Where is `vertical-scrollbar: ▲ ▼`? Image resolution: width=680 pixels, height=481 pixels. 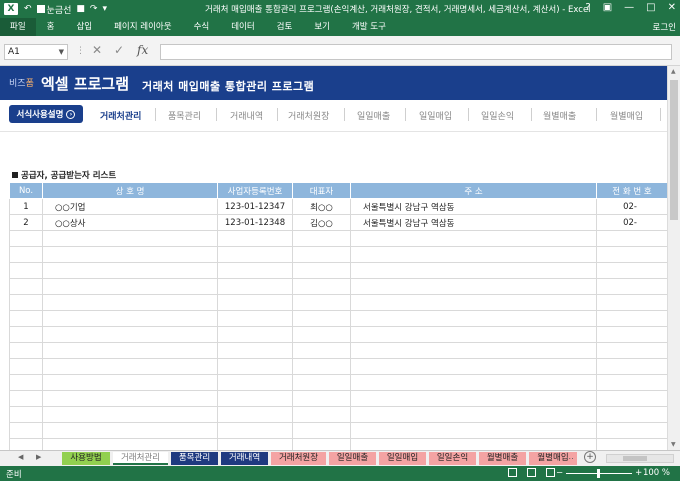 vertical-scrollbar: ▲ ▼ is located at coordinates (673, 258).